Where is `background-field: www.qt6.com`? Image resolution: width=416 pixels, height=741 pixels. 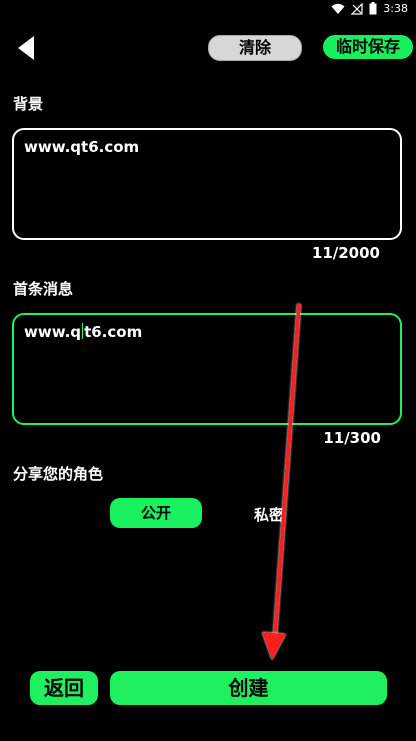 background-field: www.qt6.com is located at coordinates (207, 184).